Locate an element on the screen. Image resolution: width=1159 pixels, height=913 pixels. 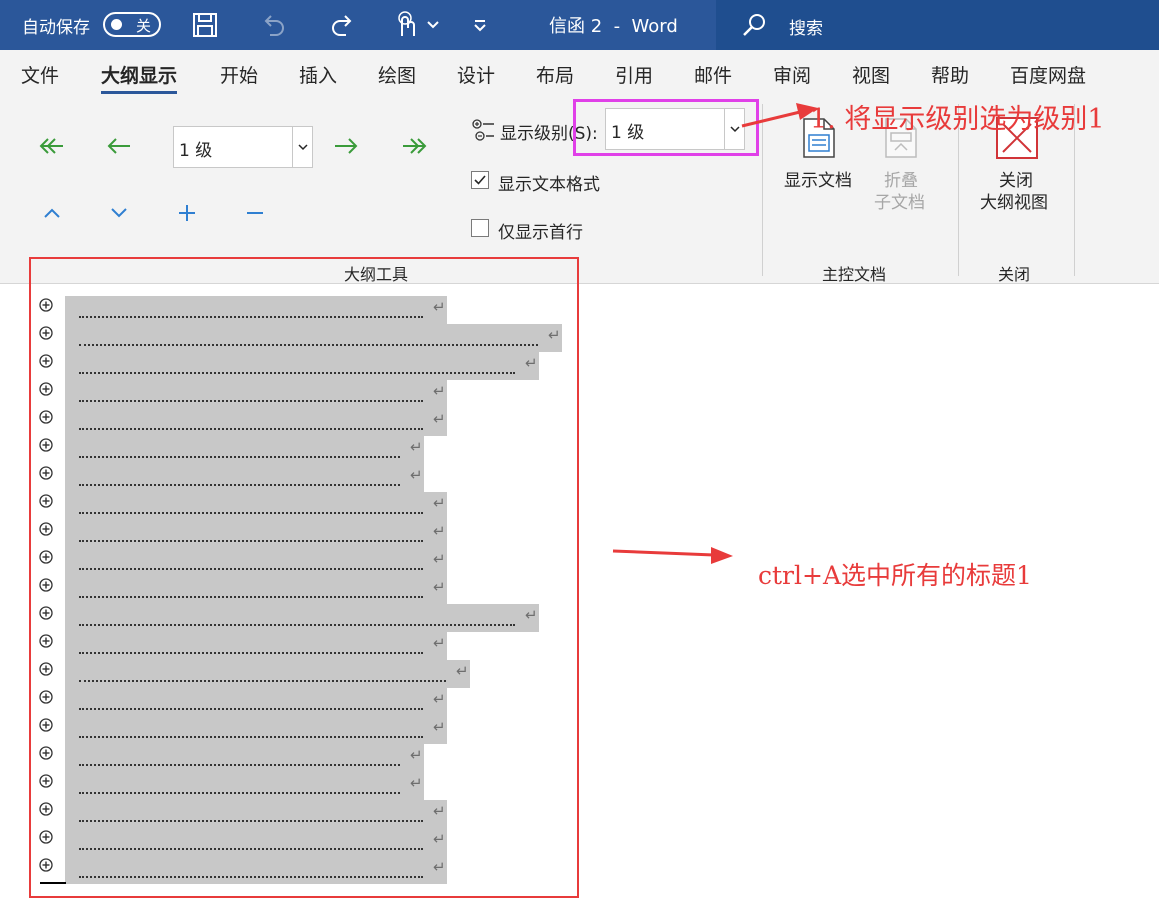
show-text-format-checkbox is located at coordinates (480, 180).